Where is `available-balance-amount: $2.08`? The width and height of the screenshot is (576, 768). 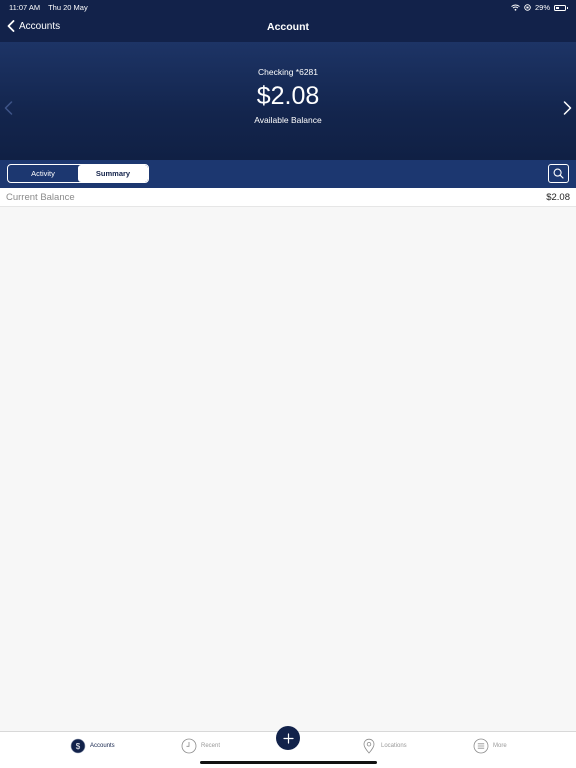
available-balance-amount: $2.08 is located at coordinates (288, 96).